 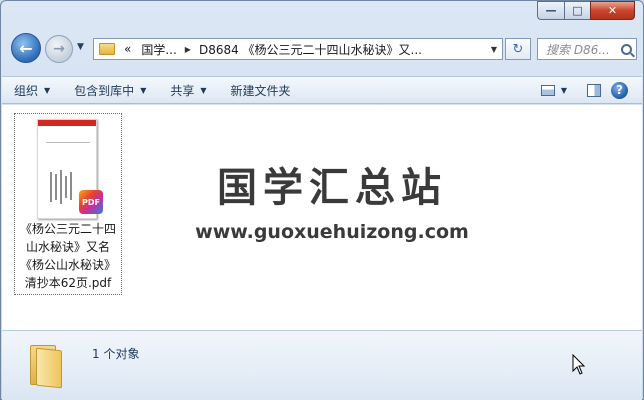 What do you see at coordinates (116, 354) in the screenshot?
I see `item-count-label: 1 个对象` at bounding box center [116, 354].